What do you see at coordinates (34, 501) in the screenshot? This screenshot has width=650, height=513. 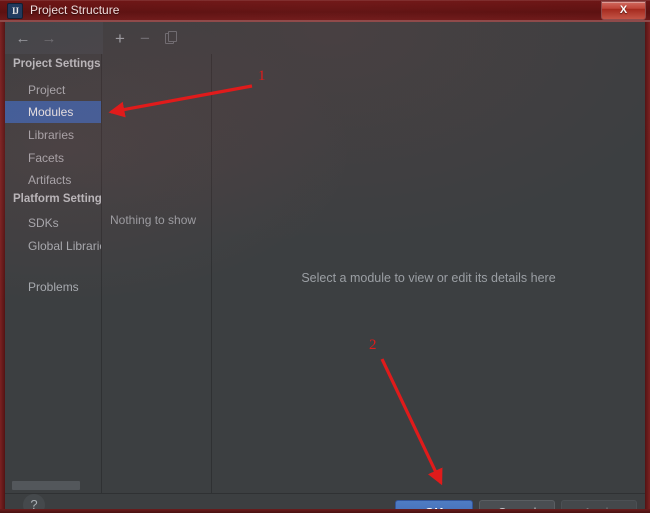 I see `help-button: ?` at bounding box center [34, 501].